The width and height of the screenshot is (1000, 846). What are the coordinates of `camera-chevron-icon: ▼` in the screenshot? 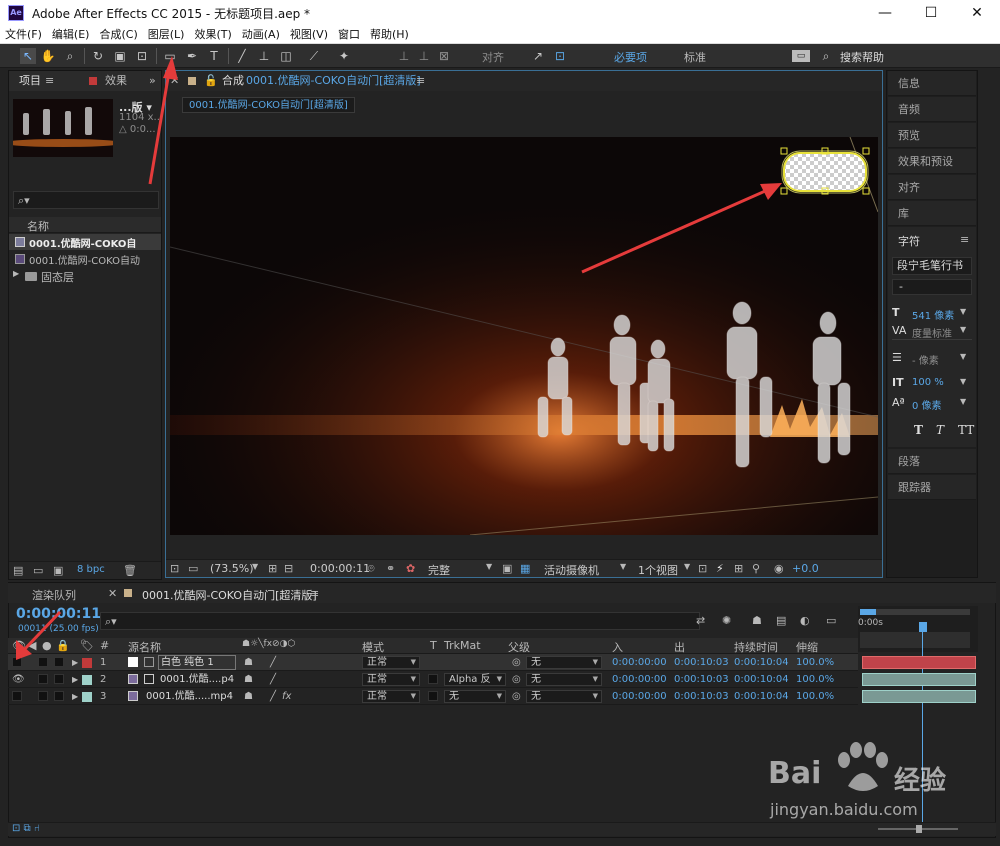 It's located at (623, 566).